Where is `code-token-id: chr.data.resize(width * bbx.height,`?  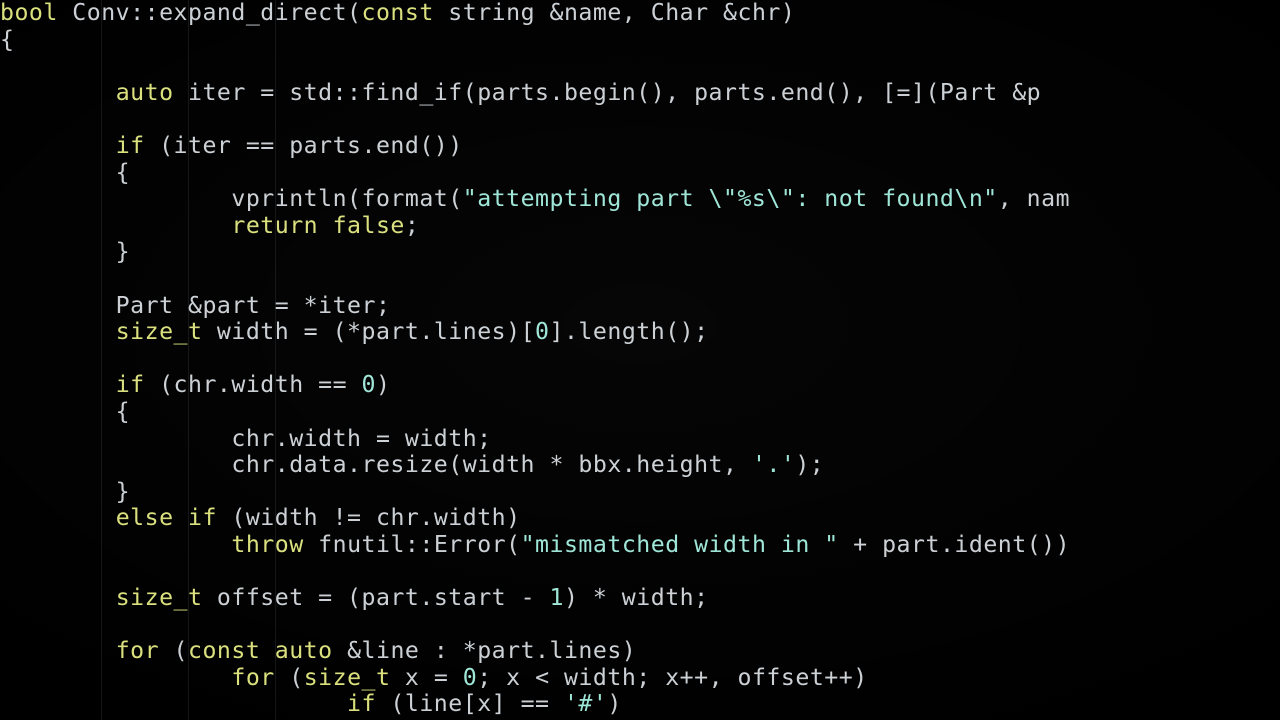 code-token-id: chr.data.resize(width * bbx.height, is located at coordinates (376, 465).